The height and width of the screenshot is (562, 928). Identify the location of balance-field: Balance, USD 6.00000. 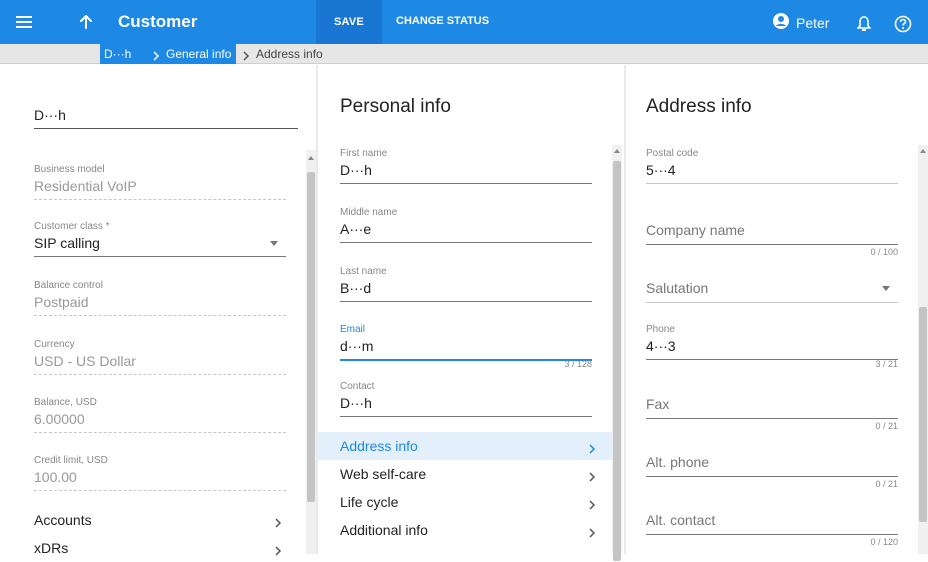
(160, 415).